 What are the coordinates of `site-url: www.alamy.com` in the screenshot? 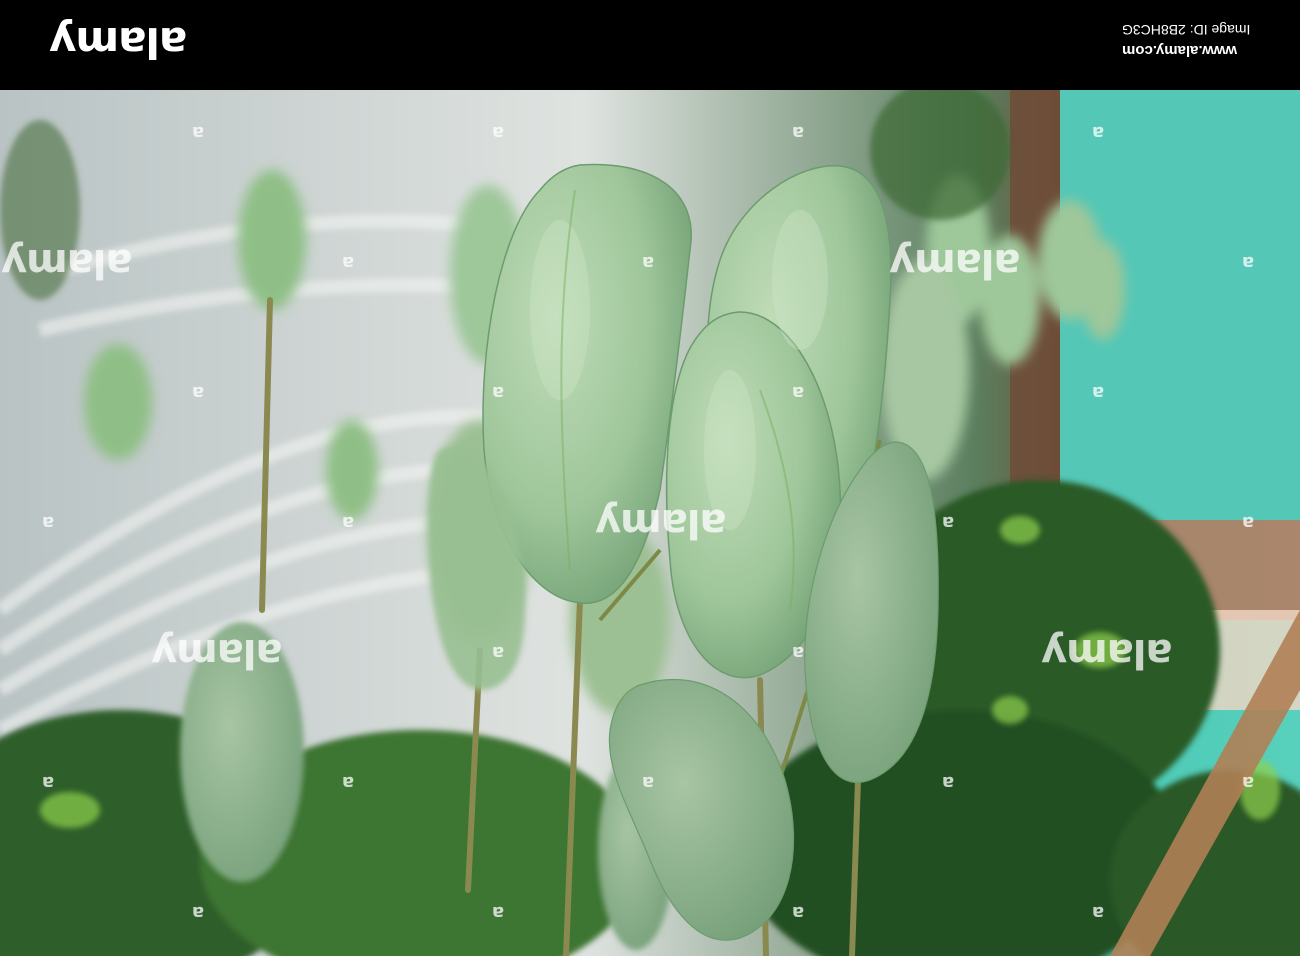 It's located at (1179, 50).